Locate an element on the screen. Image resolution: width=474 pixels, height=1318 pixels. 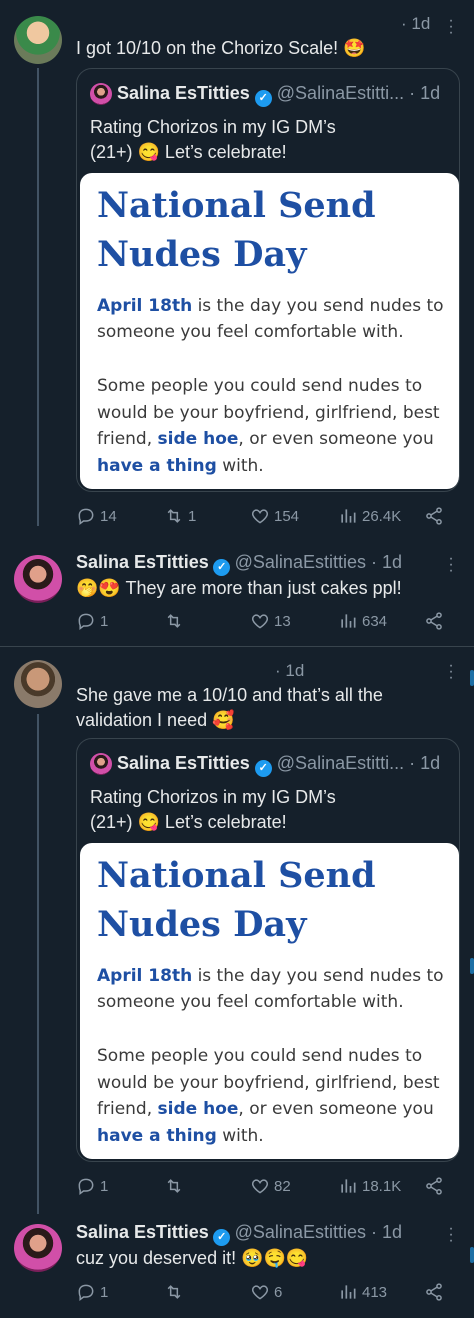
action-bar: 1 6 413 is located at coordinates (266, 1294).